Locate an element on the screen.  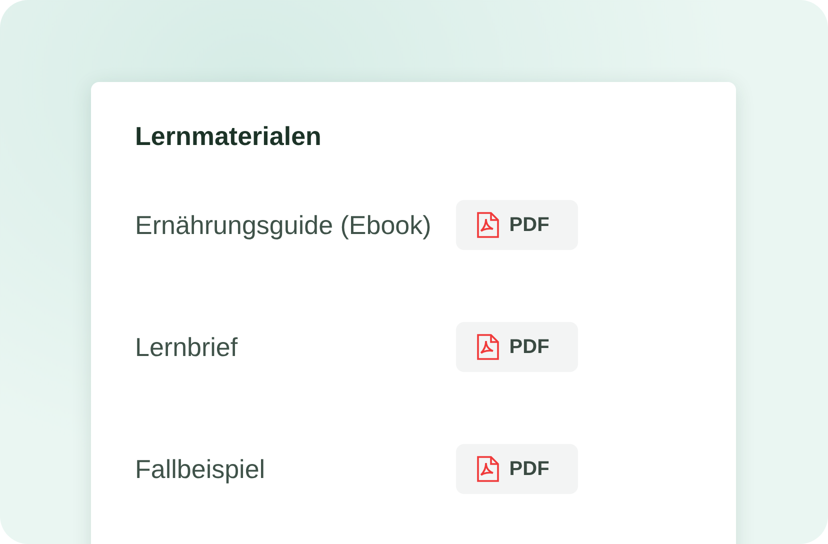
material-name: Fallbeispiel is located at coordinates (200, 469).